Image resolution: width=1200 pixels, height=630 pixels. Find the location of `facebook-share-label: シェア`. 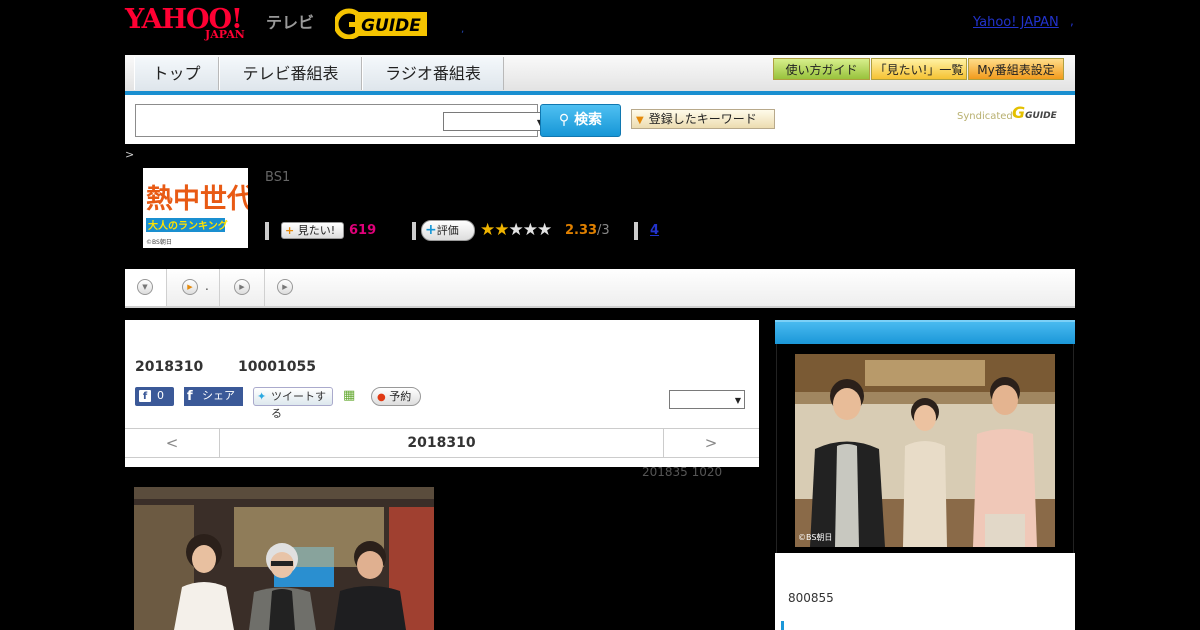

facebook-share-label: シェア is located at coordinates (218, 395).